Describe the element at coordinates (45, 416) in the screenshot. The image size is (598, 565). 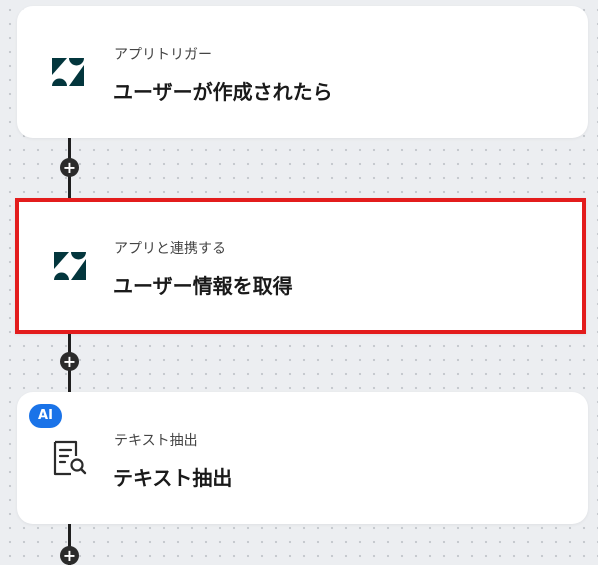
I see `ai-badge: AI` at that location.